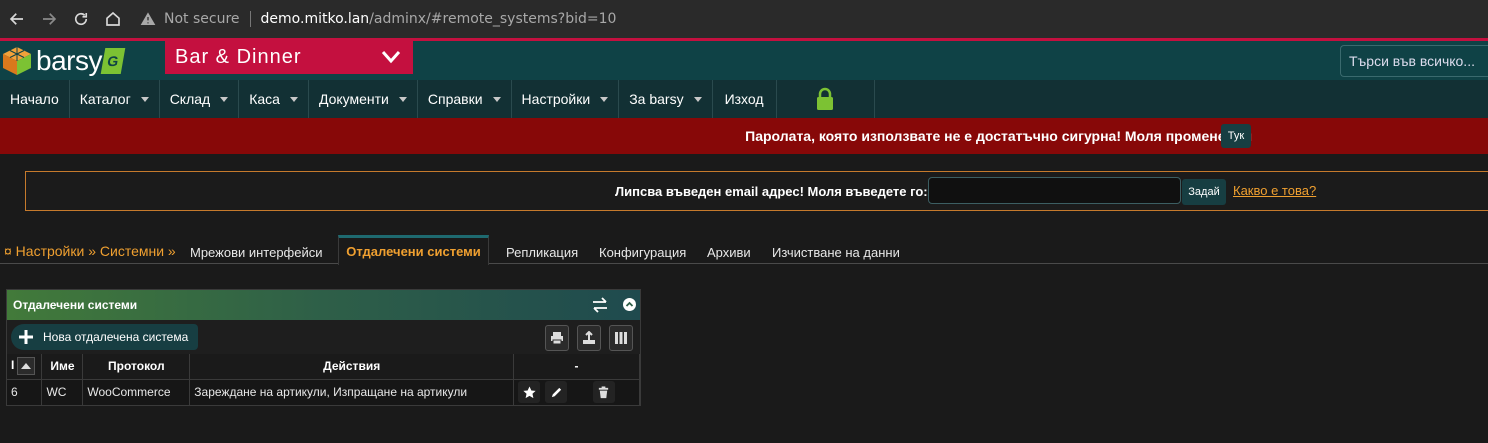 This screenshot has width=1488, height=443. Describe the element at coordinates (603, 392) in the screenshot. I see `delete-icon` at that location.